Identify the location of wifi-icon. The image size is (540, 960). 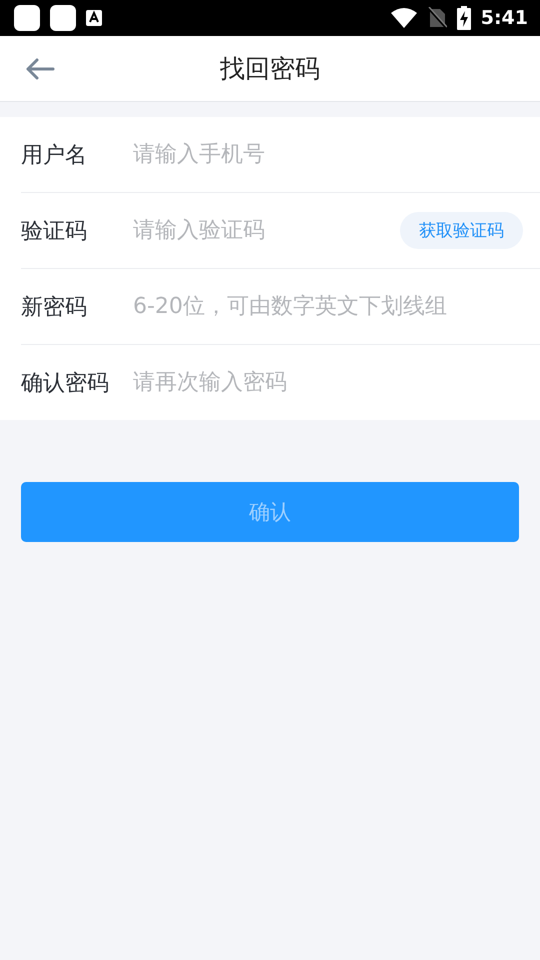
(403, 18).